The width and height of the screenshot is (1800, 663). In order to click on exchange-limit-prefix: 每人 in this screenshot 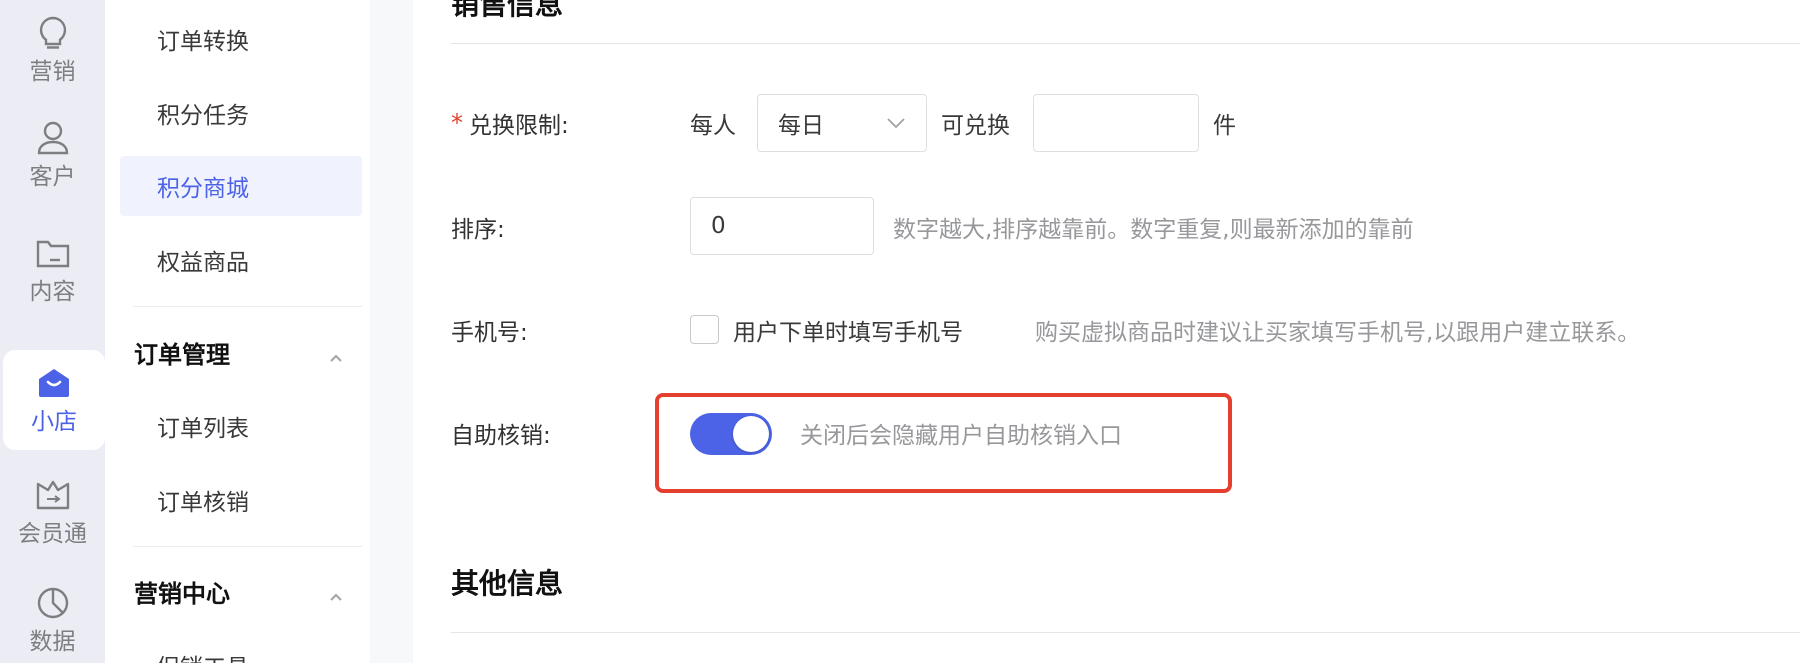, I will do `click(713, 126)`.